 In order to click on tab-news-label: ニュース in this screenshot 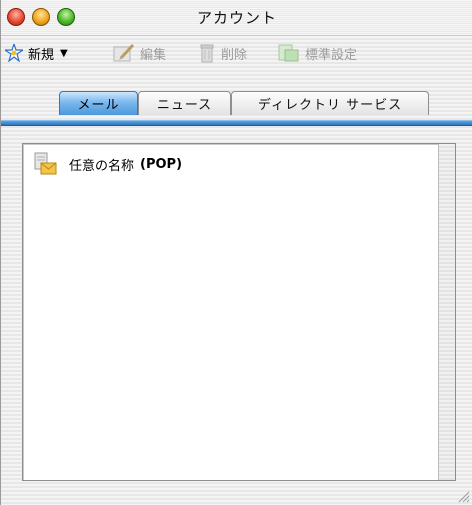, I will do `click(184, 105)`.